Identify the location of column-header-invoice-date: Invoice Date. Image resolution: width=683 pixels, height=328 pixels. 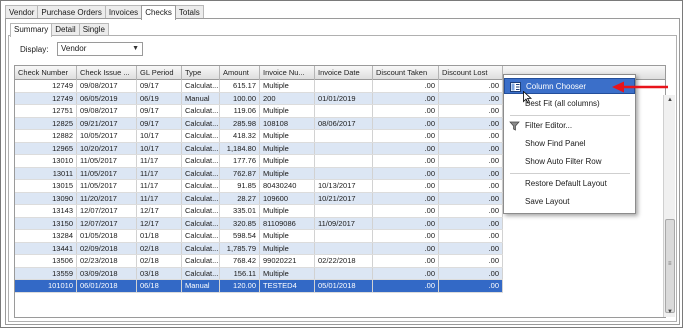
(344, 73).